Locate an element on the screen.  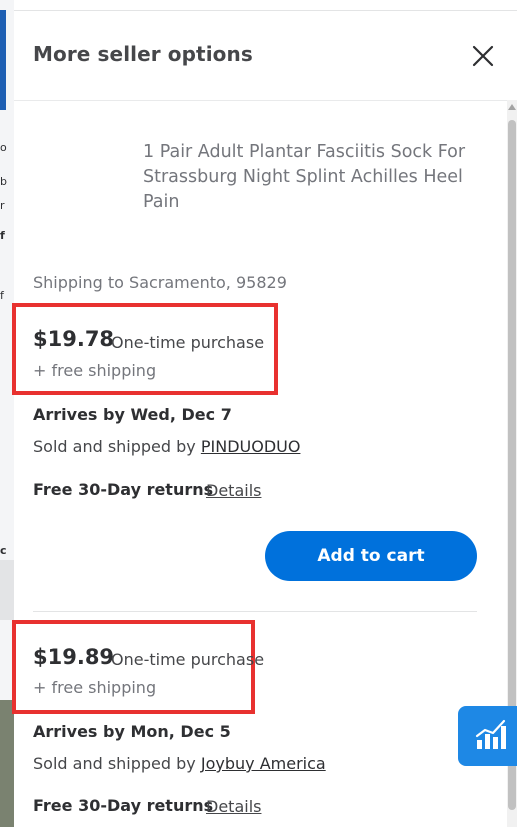
background-glyph: r is located at coordinates (2, 205).